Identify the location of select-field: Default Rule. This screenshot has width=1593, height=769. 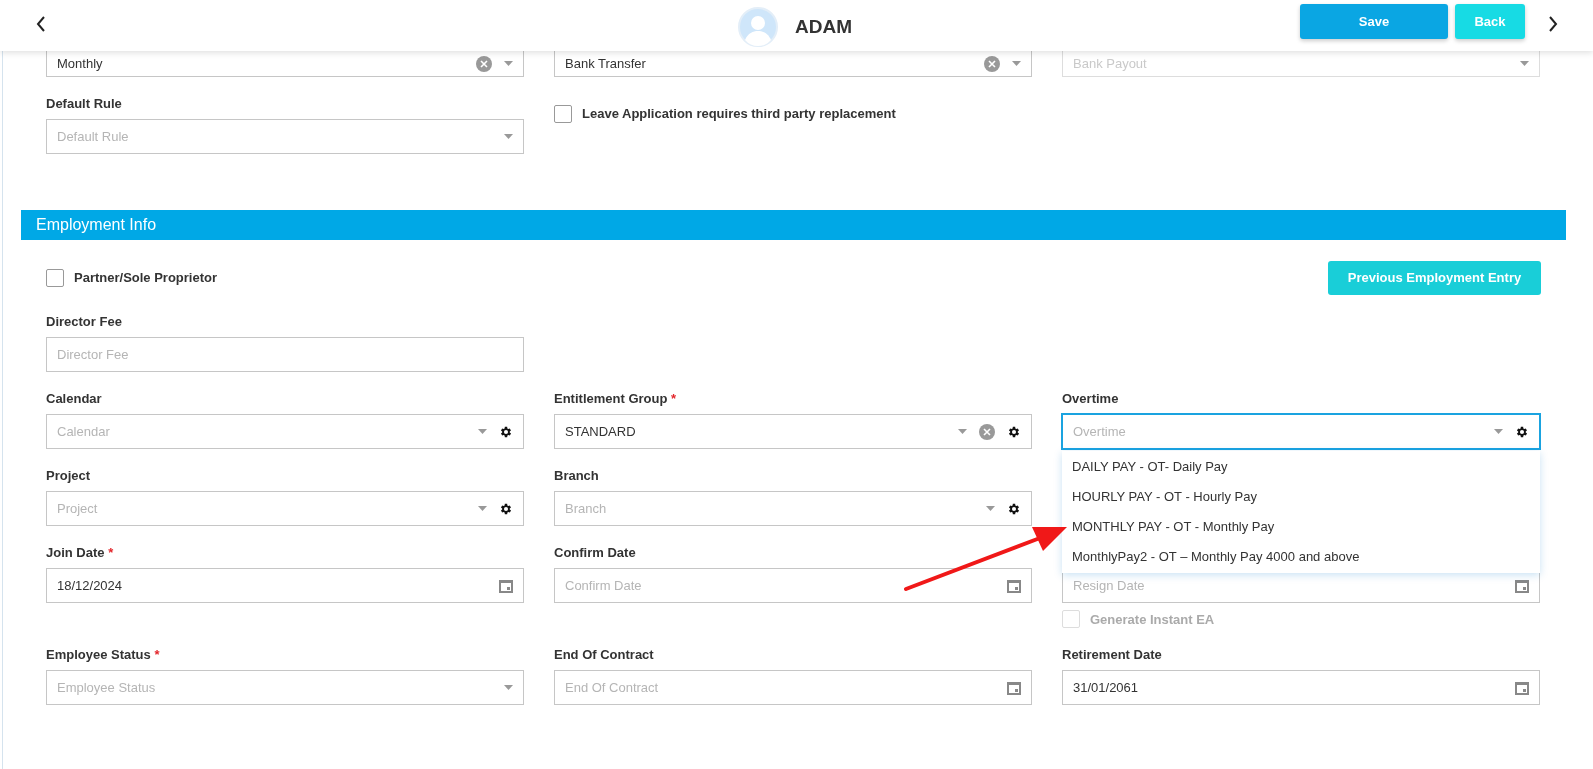
(285, 136).